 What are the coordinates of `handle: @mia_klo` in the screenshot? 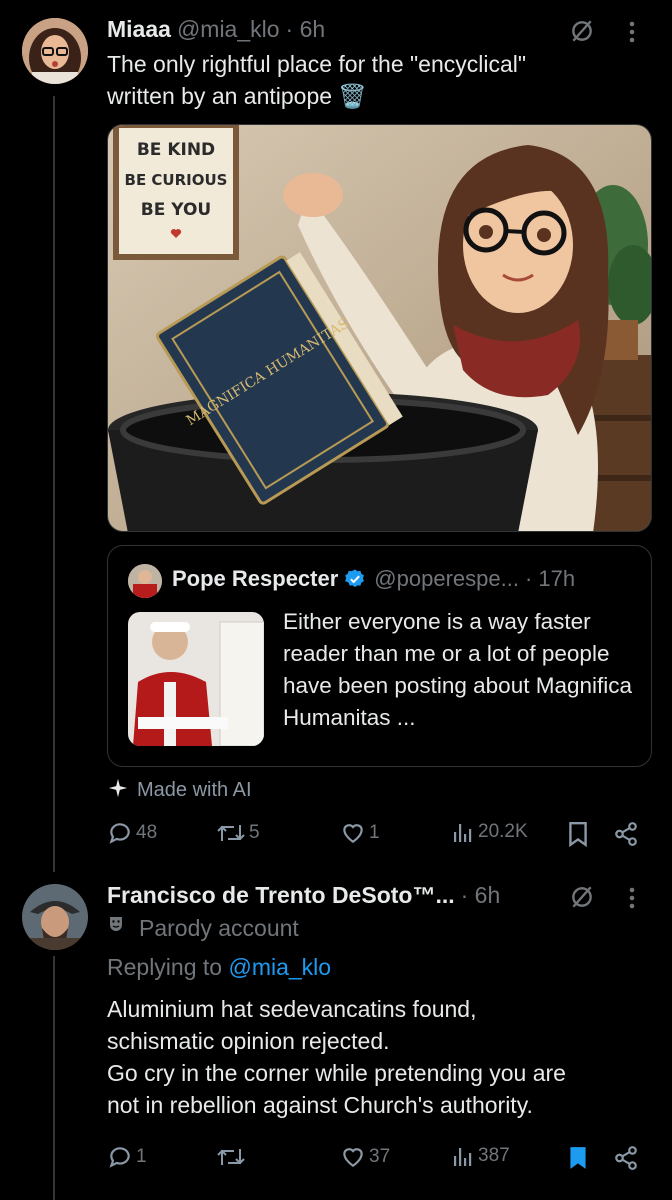 It's located at (228, 29).